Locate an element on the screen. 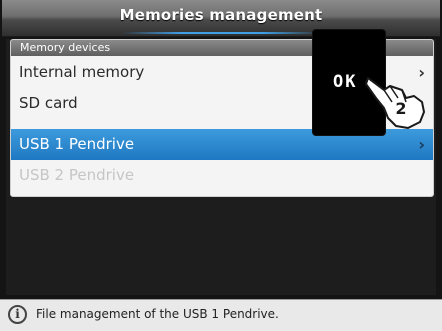 The height and width of the screenshot is (331, 442). list-item-label: SD card is located at coordinates (48, 103).